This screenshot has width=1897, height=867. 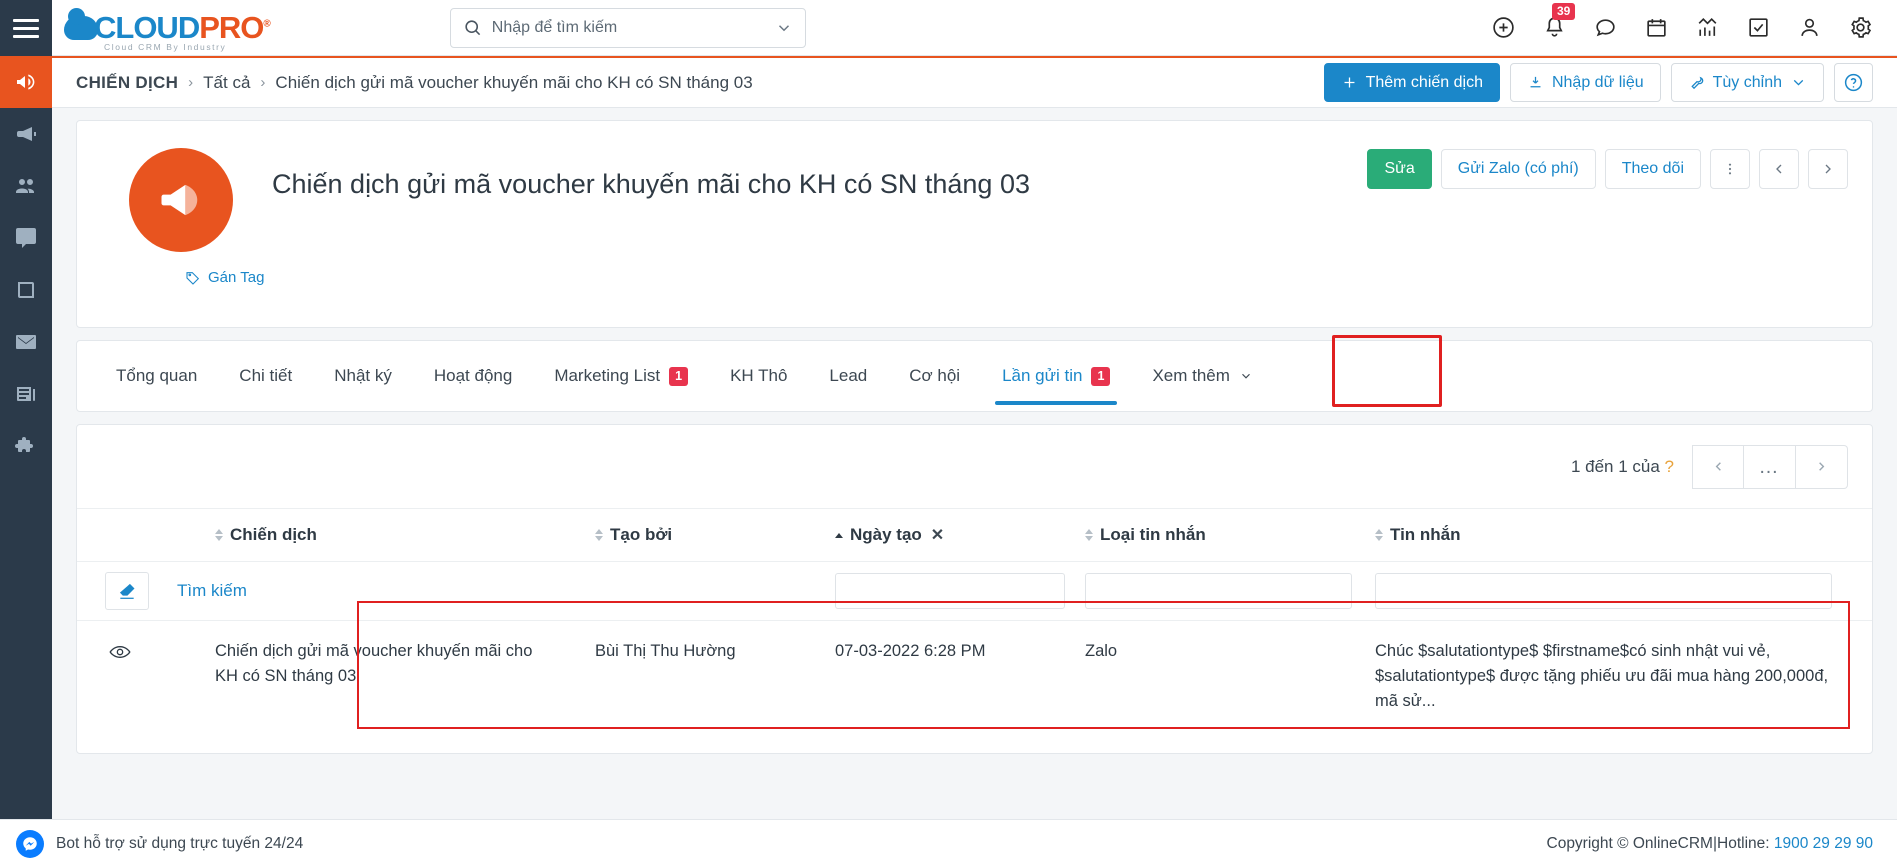 I want to click on chevron-left-icon, so click(x=1718, y=466).